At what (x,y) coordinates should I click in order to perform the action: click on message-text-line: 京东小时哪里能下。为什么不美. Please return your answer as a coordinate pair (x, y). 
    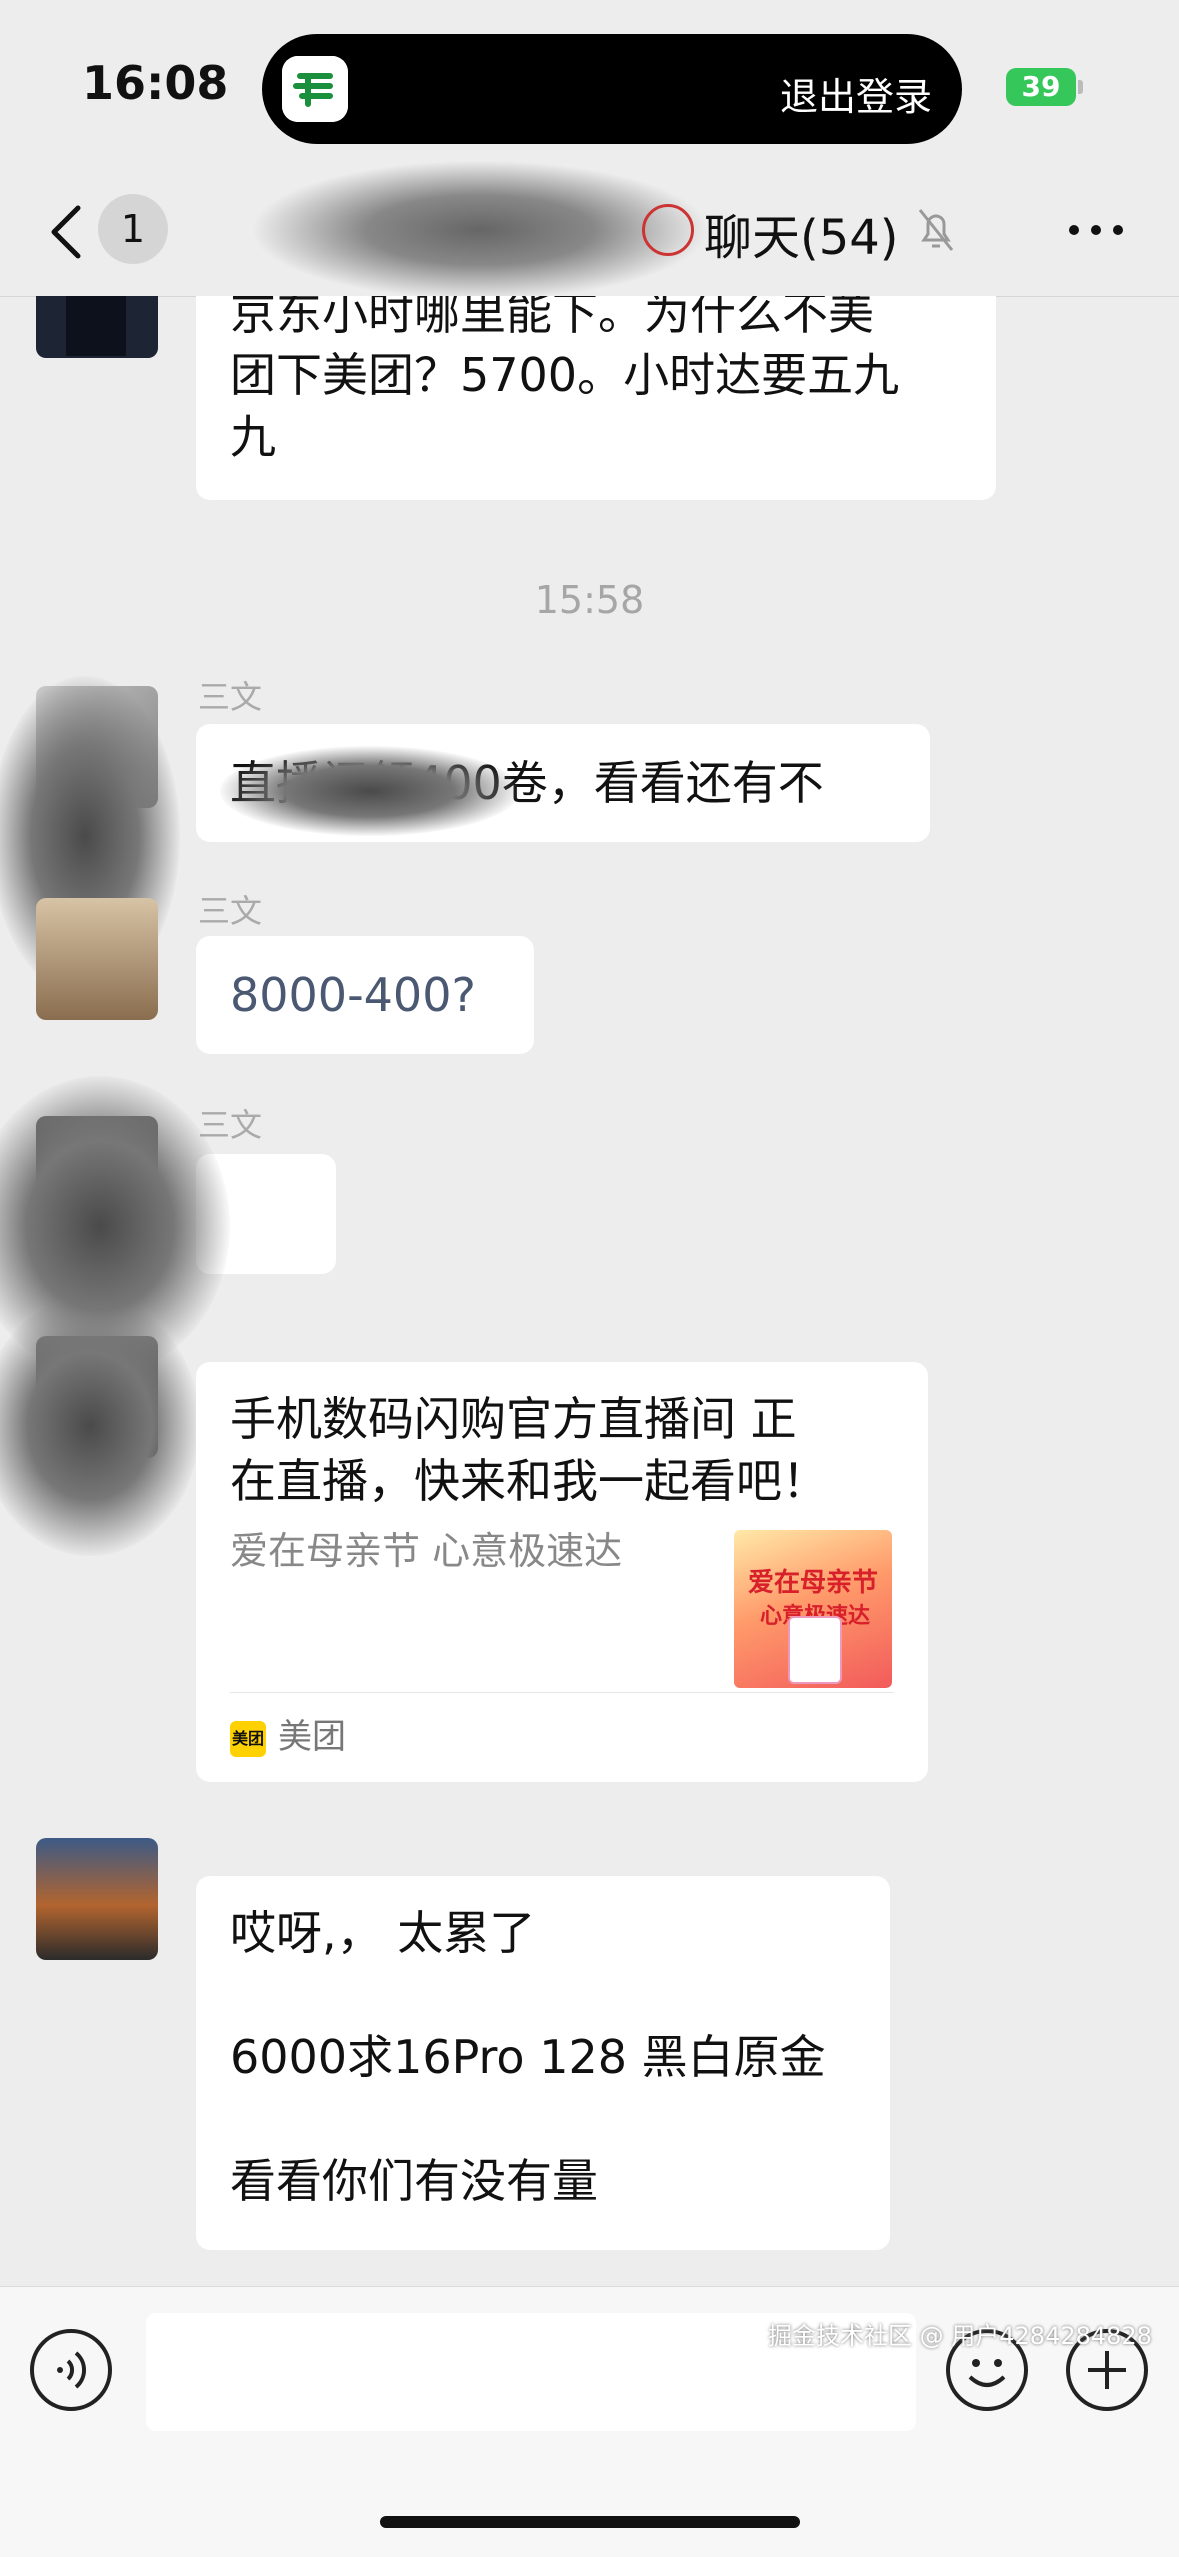
    Looking at the image, I should click on (552, 318).